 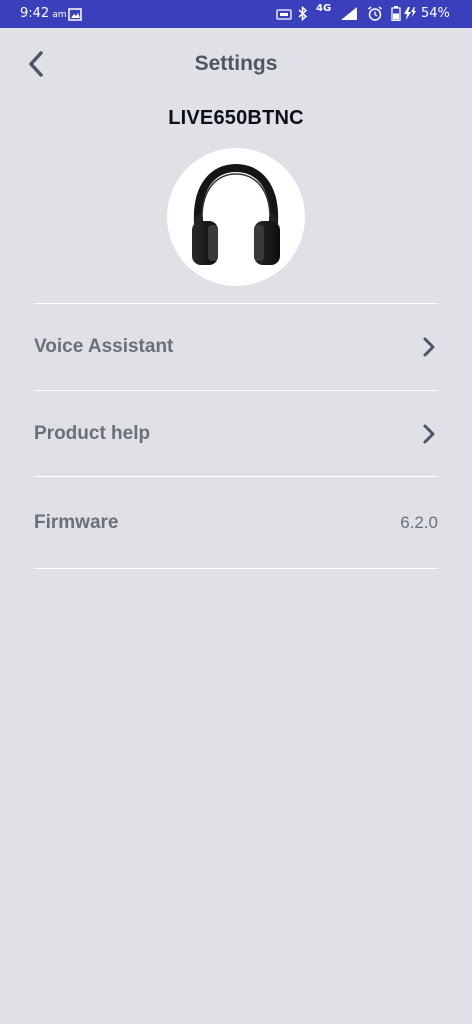 I want to click on status-bar: 9:42 am 4G 54%, so click(x=236, y=14).